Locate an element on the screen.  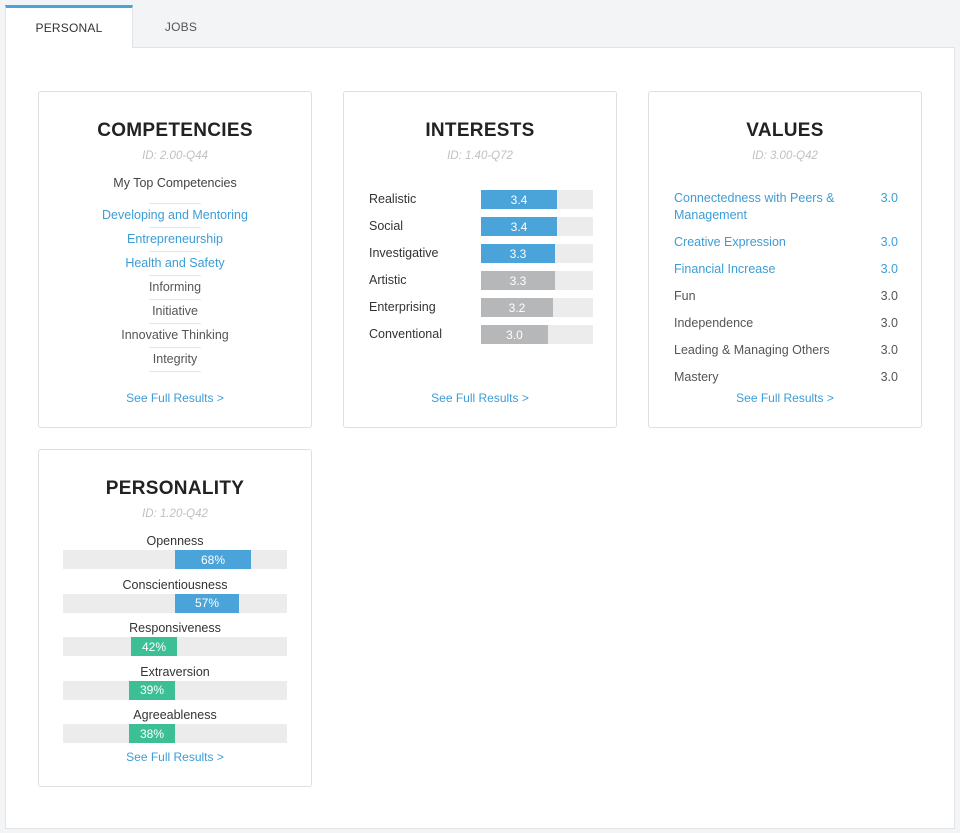
value-label: Mastery is located at coordinates (696, 377).